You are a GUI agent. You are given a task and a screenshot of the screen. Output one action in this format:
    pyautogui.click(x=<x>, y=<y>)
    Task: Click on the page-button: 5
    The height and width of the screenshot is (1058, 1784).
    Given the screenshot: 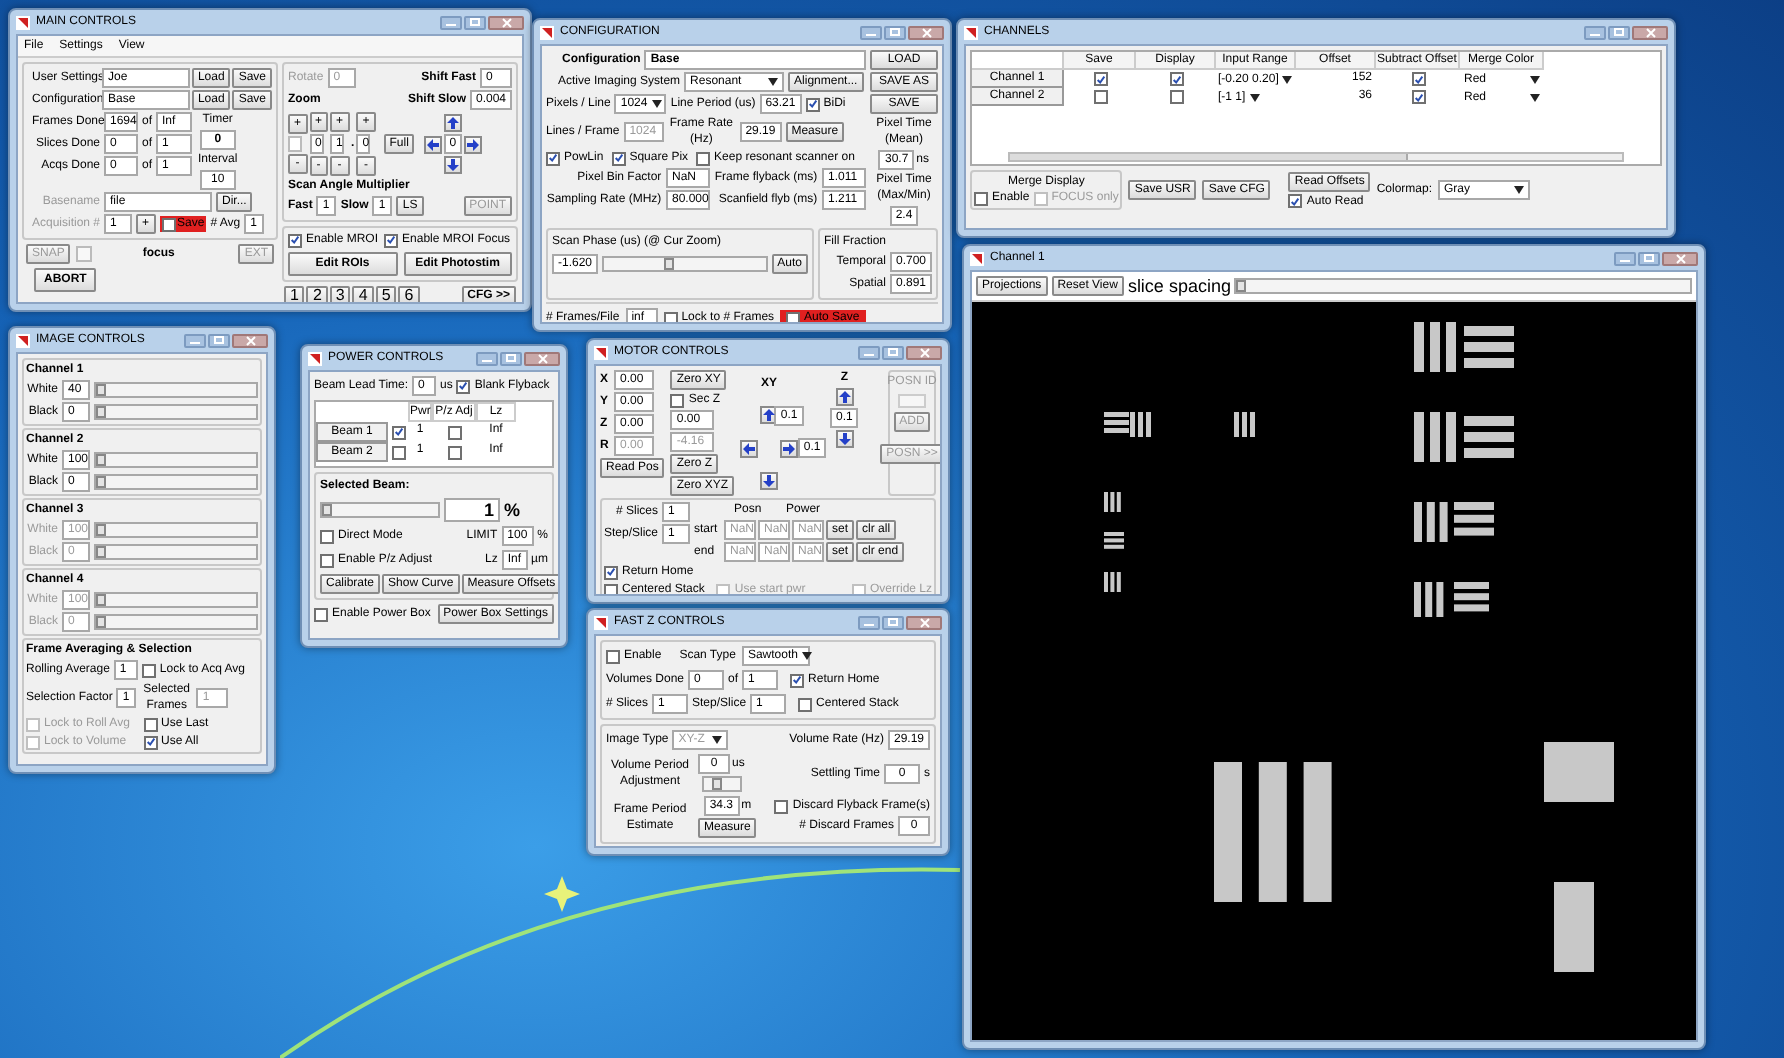 What is the action you would take?
    pyautogui.click(x=386, y=294)
    